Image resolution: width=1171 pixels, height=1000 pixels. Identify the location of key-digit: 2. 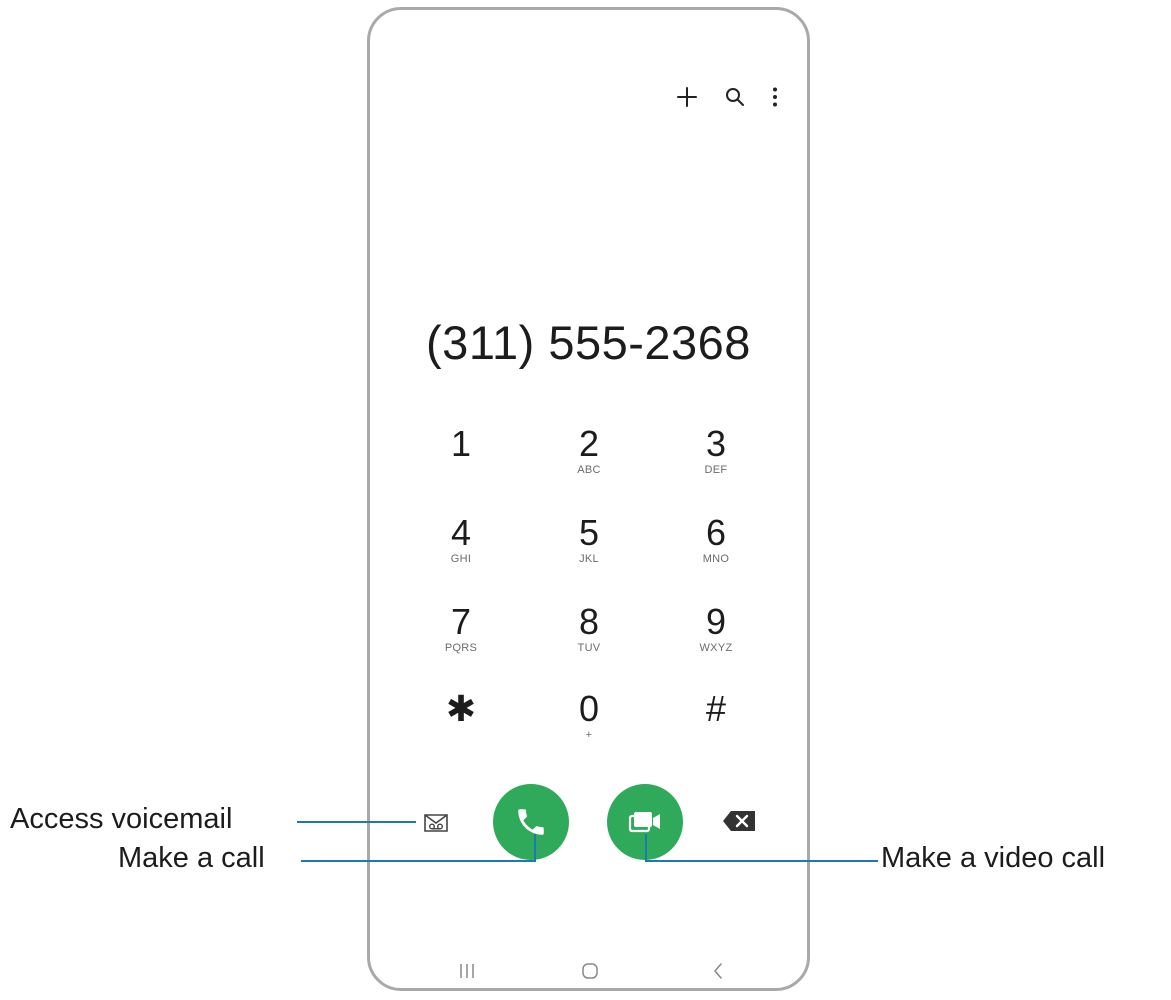
(589, 443).